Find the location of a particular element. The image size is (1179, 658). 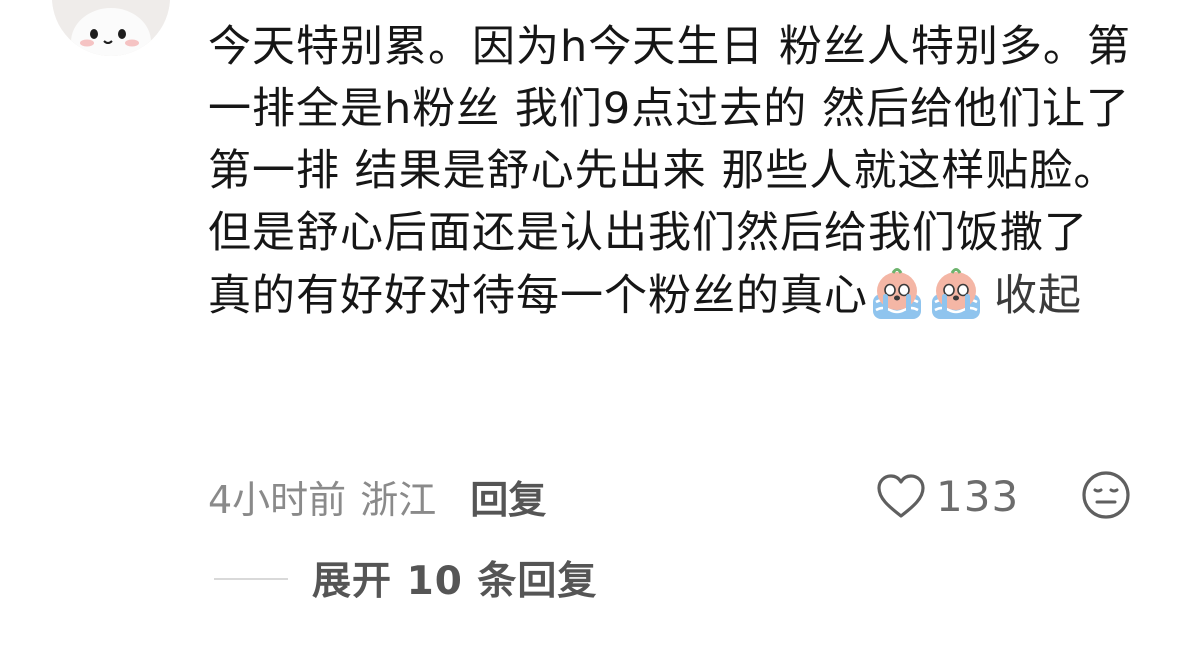

like-button: 133 is located at coordinates (947, 496).